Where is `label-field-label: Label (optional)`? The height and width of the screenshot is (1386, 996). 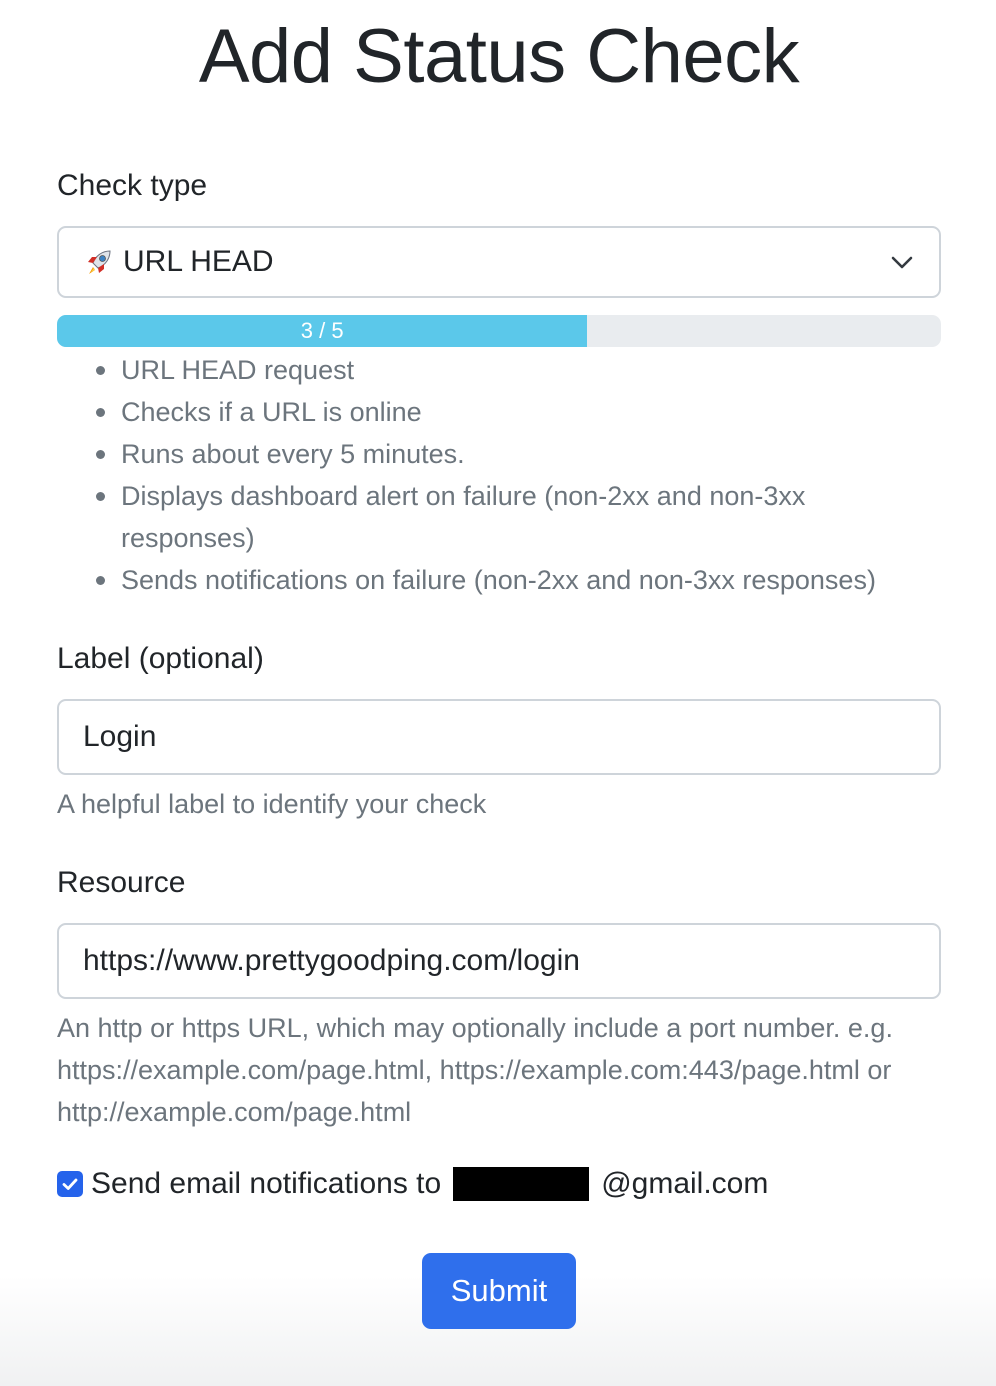
label-field-label: Label (optional) is located at coordinates (160, 658).